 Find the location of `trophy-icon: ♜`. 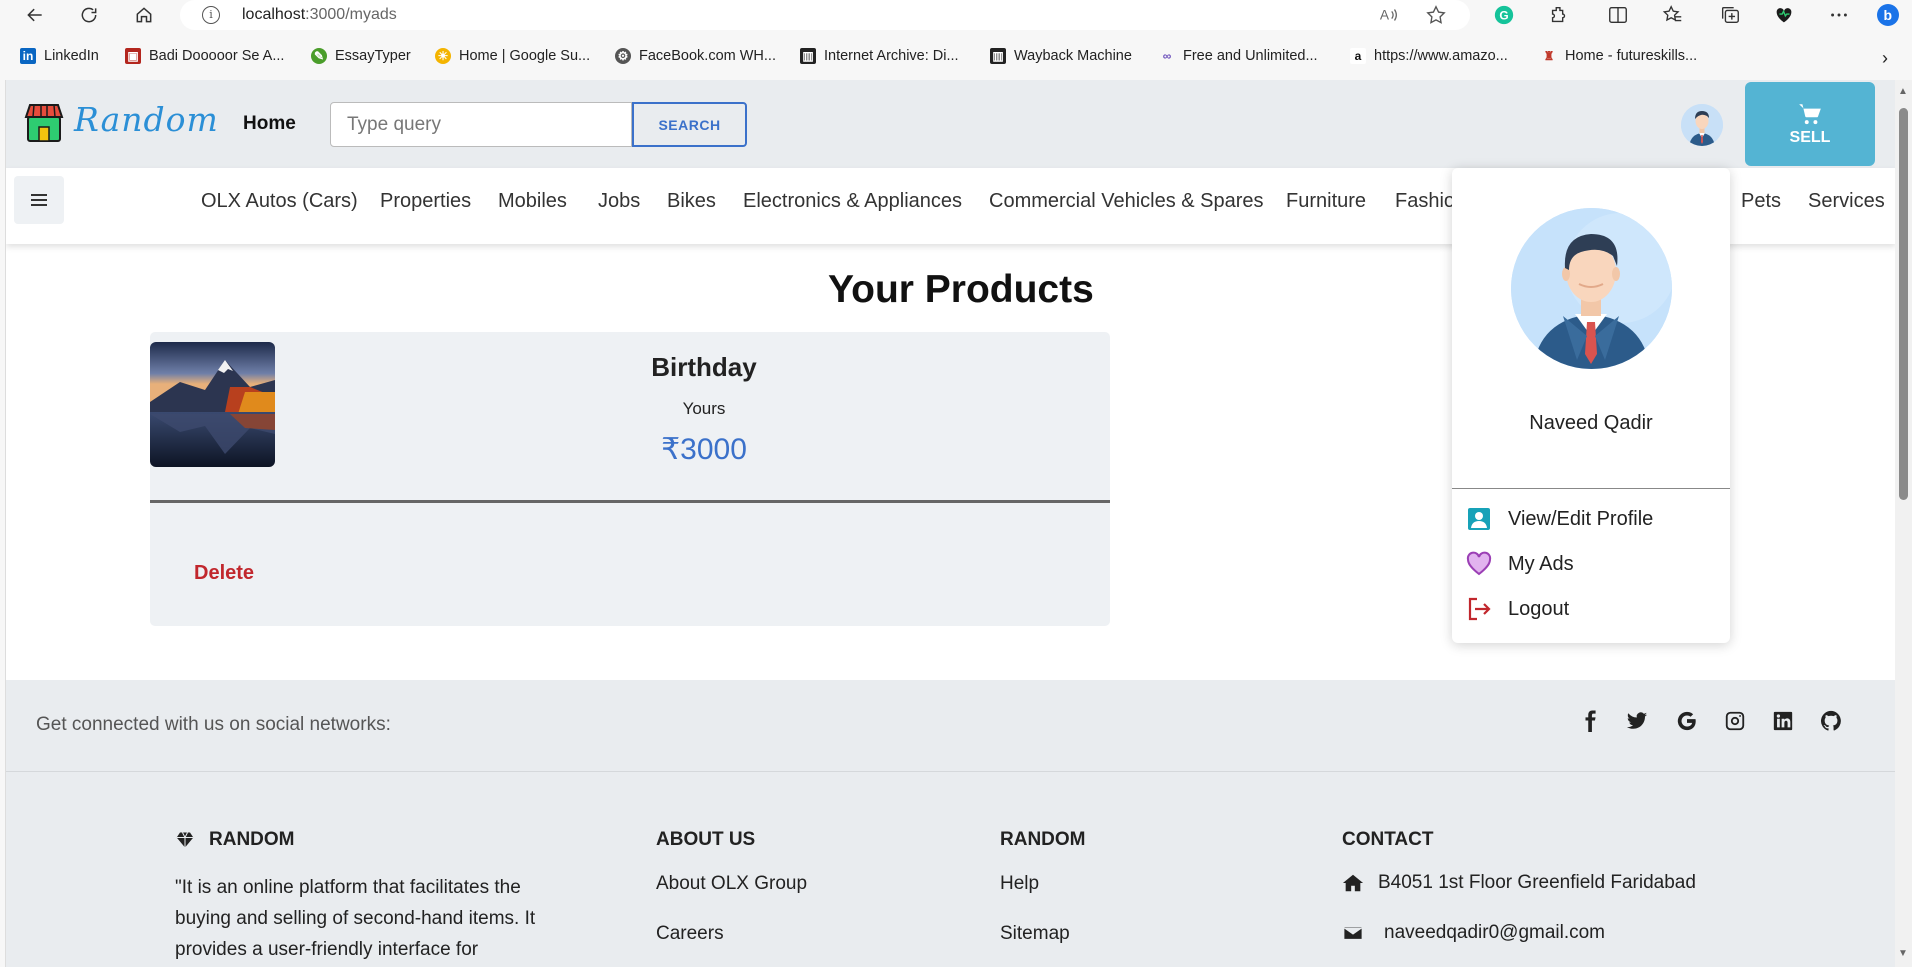

trophy-icon: ♜ is located at coordinates (1549, 56).